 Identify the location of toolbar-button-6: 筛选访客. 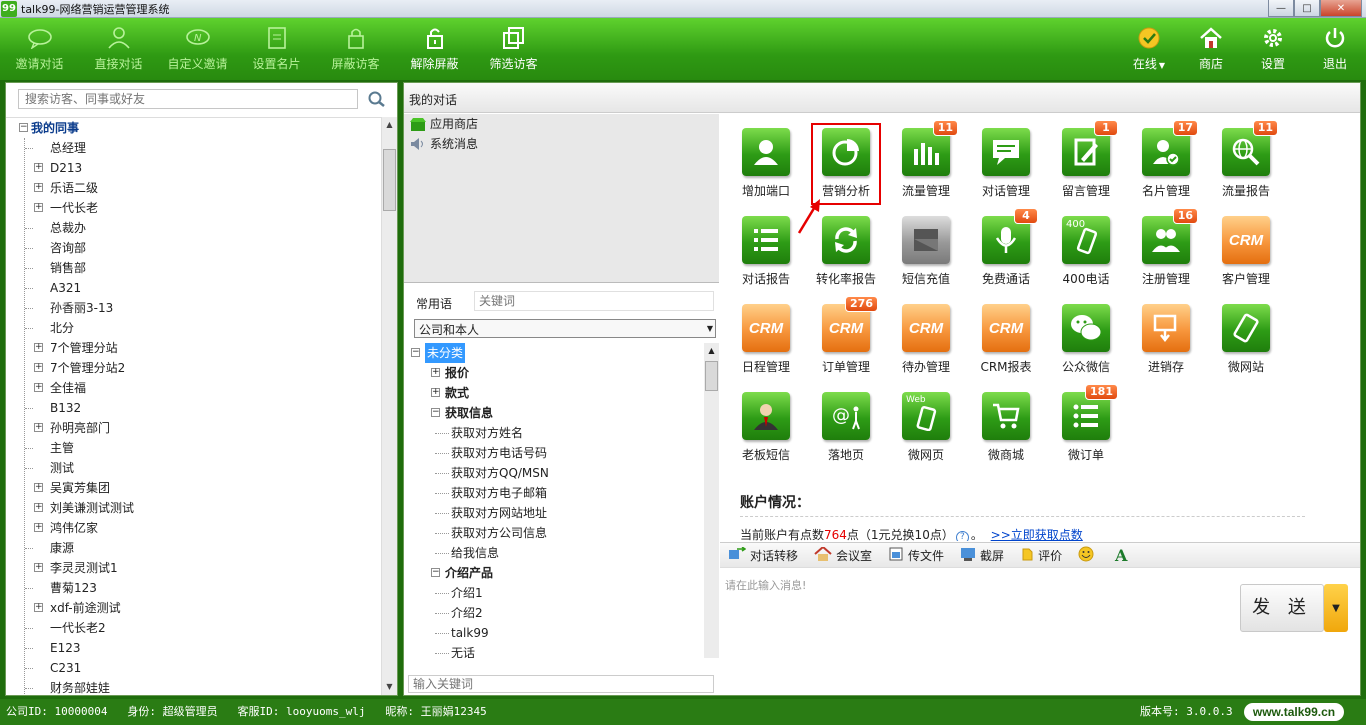
(513, 49).